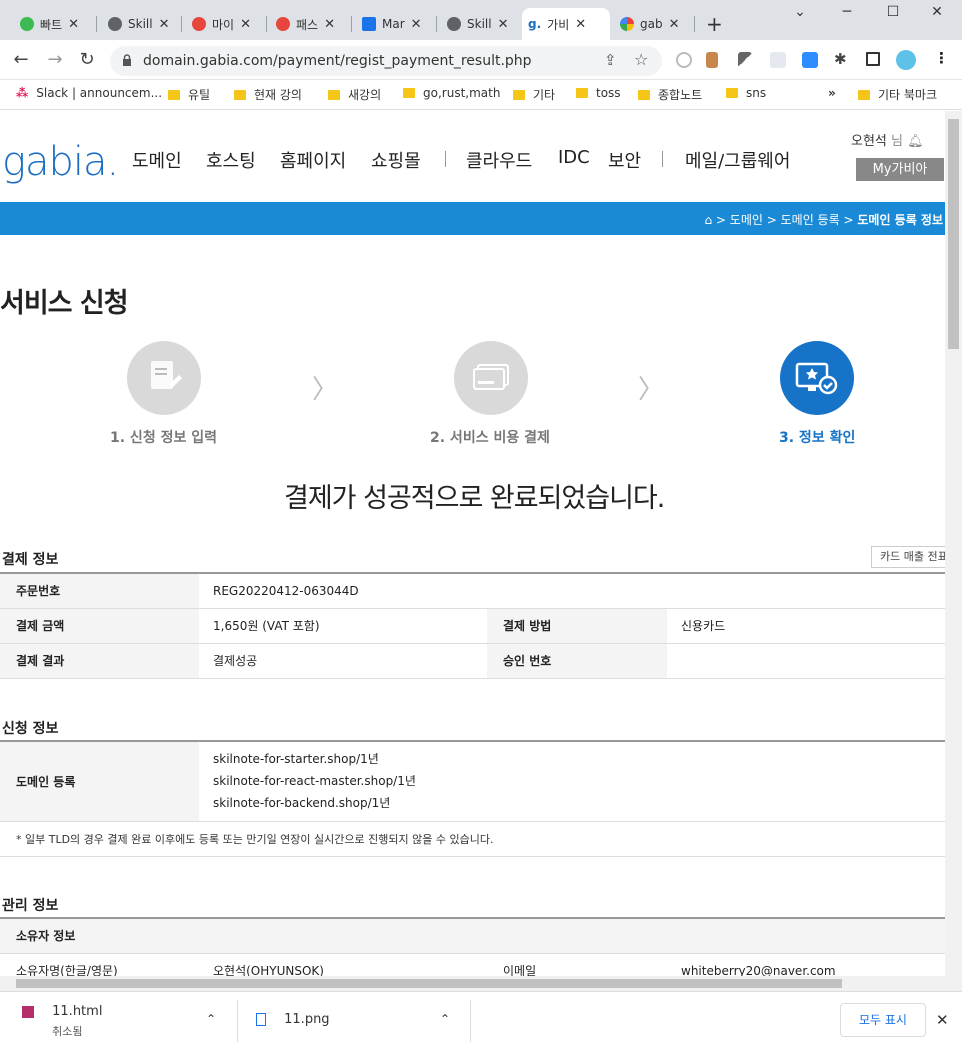 This screenshot has height=1049, width=962. What do you see at coordinates (268, 94) in the screenshot?
I see `bookmark-folder: 현재 강의` at bounding box center [268, 94].